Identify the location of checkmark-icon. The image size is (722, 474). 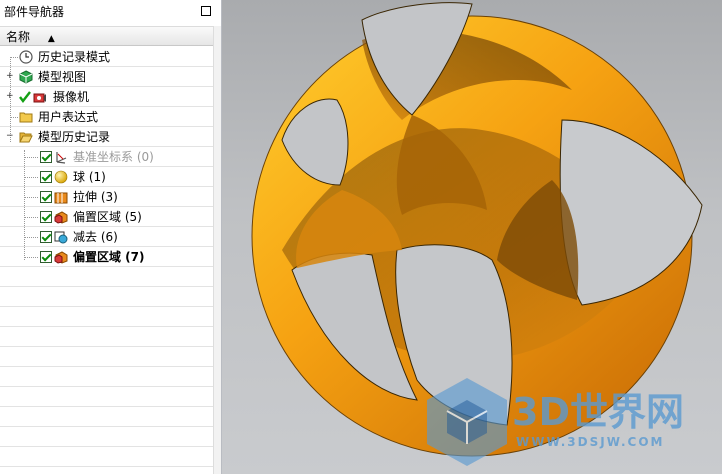
(25, 97).